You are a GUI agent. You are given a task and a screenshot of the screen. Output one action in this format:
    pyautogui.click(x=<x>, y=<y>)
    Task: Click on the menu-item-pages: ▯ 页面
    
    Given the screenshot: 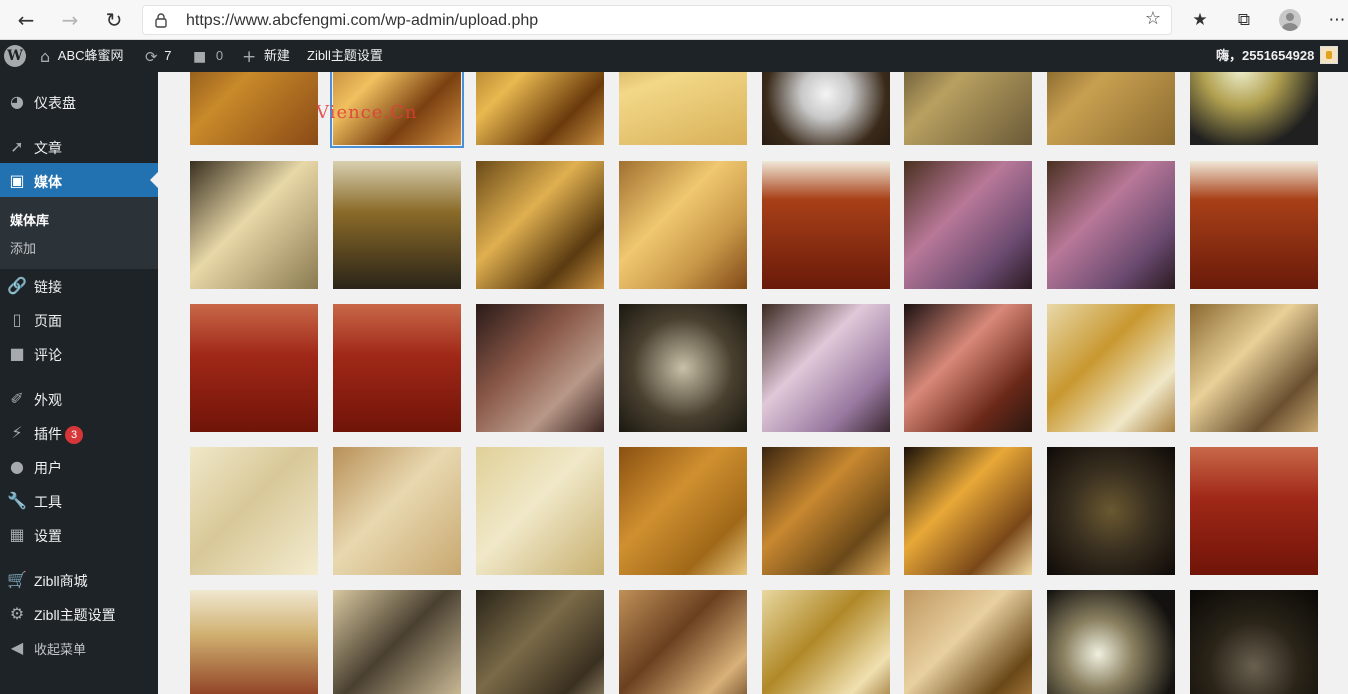 What is the action you would take?
    pyautogui.click(x=79, y=319)
    